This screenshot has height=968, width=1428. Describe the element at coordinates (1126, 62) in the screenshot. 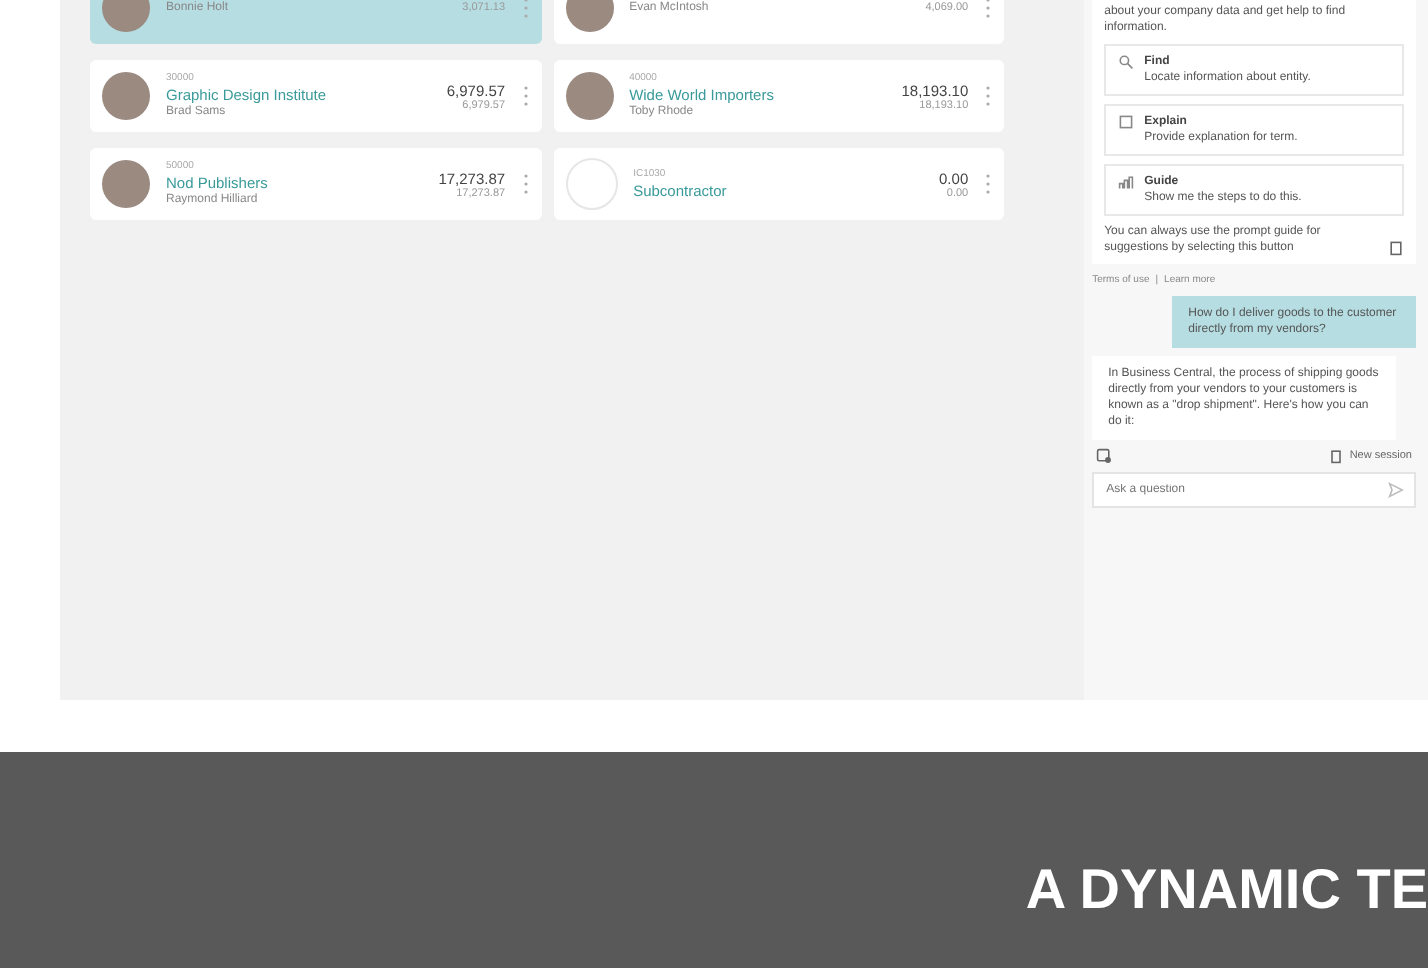

I see `search-icon` at that location.